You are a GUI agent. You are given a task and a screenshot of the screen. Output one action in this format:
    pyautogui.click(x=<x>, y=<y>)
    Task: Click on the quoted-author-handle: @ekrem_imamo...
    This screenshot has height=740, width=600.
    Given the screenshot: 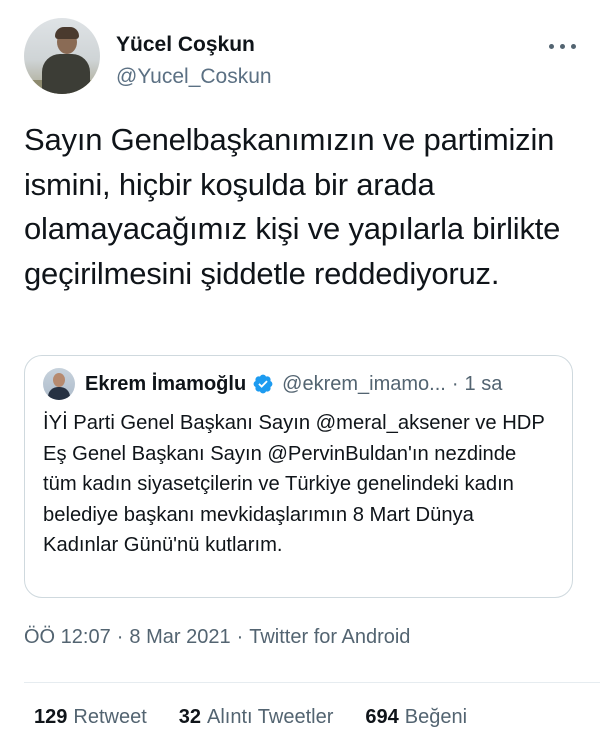 What is the action you would take?
    pyautogui.click(x=364, y=383)
    